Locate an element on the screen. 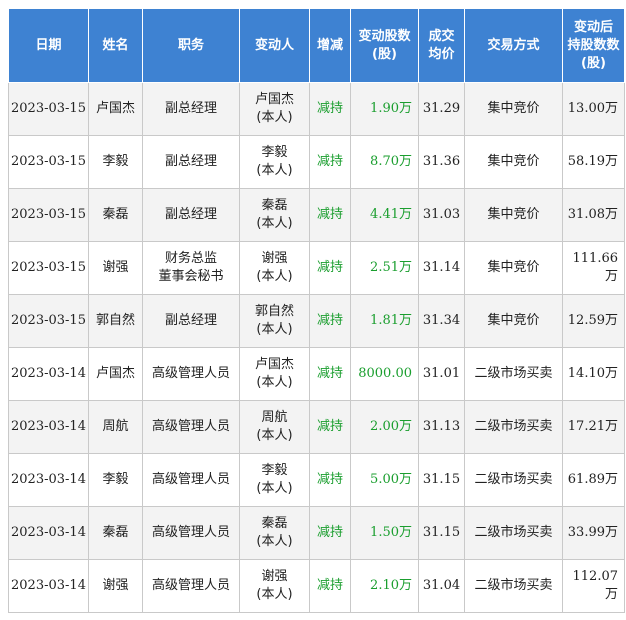 Image resolution: width=626 pixels, height=620 pixels. cell-shares: 4.41万 is located at coordinates (384, 215).